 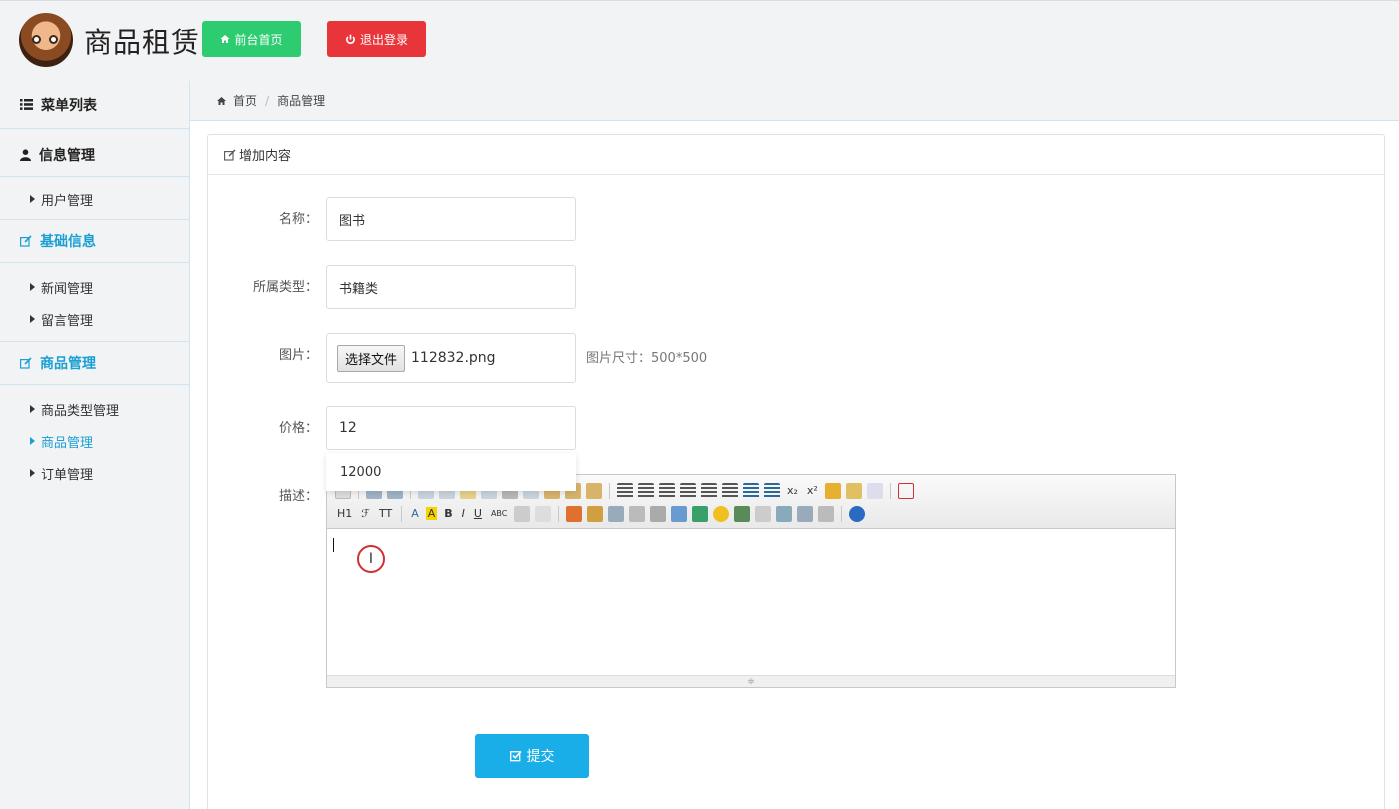 What do you see at coordinates (383, 39) in the screenshot?
I see `logout-label: 退出登录` at bounding box center [383, 39].